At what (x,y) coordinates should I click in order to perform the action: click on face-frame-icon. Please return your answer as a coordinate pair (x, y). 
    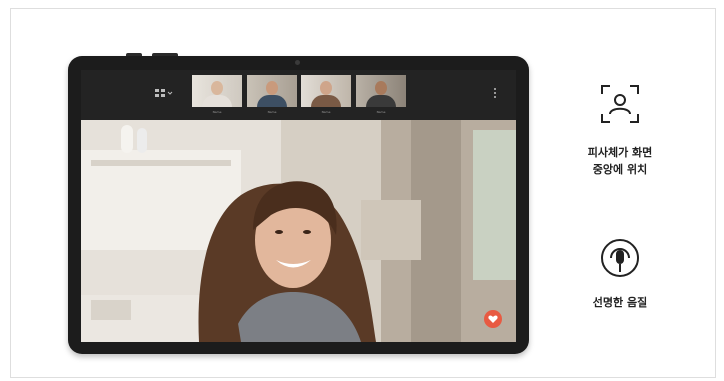
    Looking at the image, I should click on (620, 104).